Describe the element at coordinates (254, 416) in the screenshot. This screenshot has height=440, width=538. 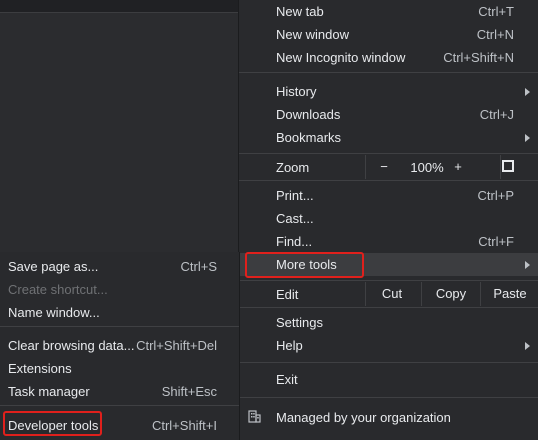
I see `building-icon` at that location.